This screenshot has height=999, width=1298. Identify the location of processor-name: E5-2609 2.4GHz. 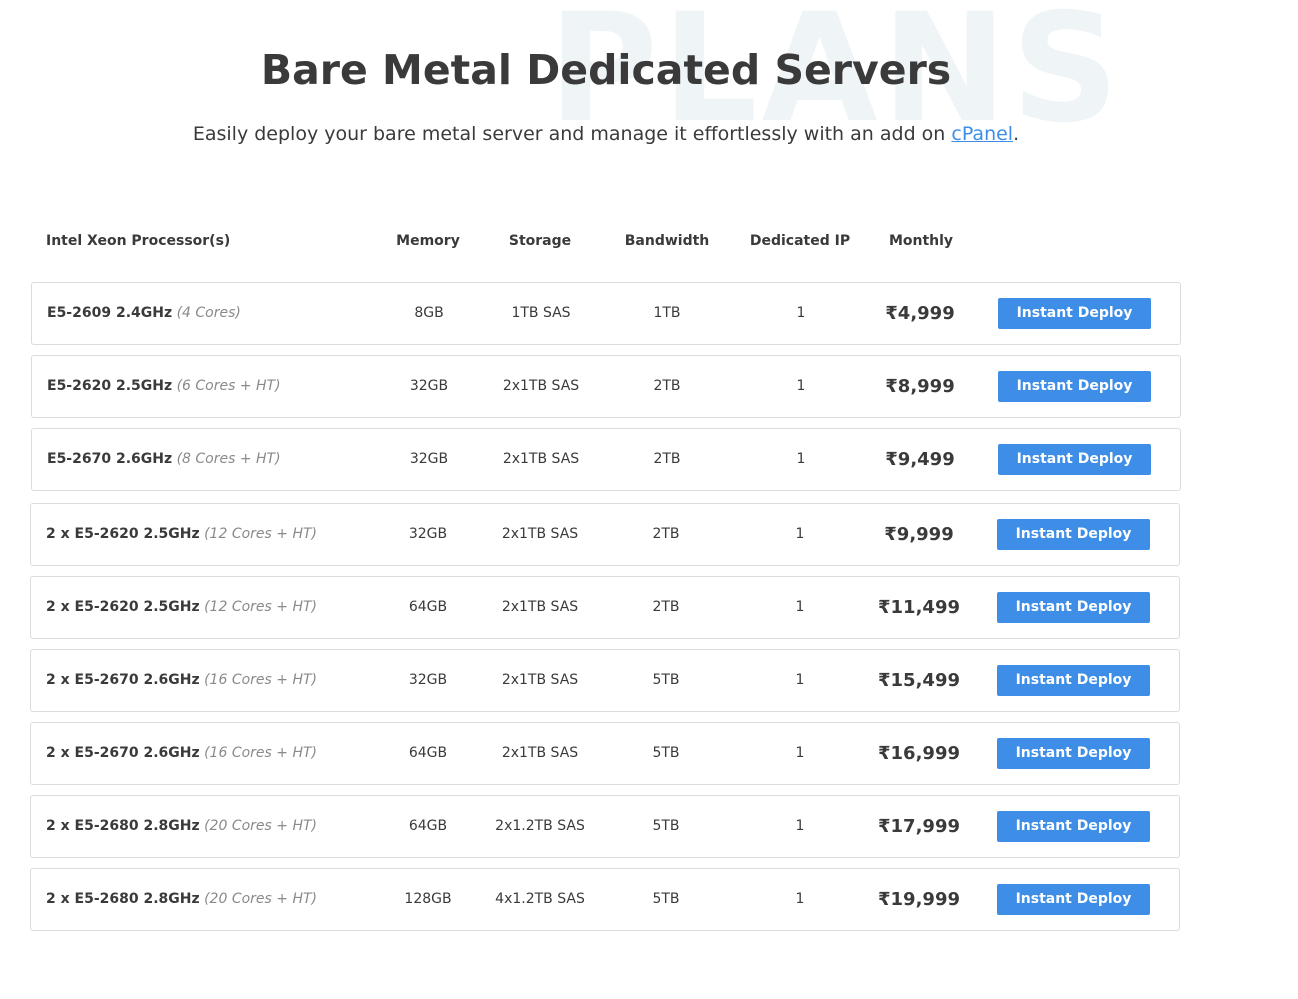
(110, 313).